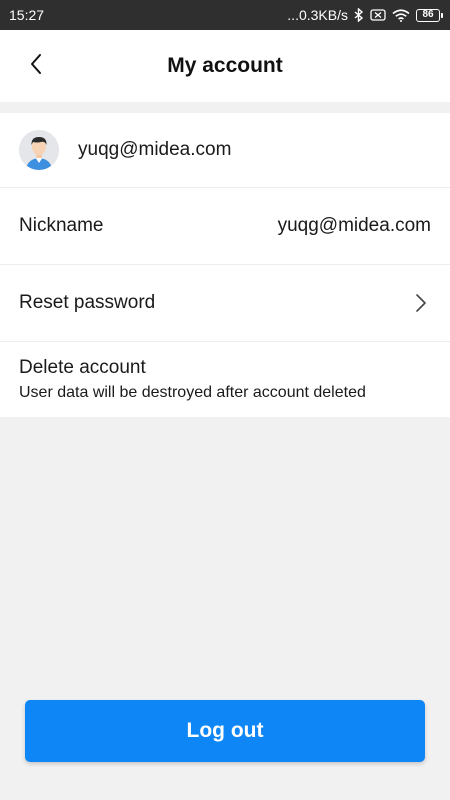  I want to click on page-title: My account, so click(225, 65).